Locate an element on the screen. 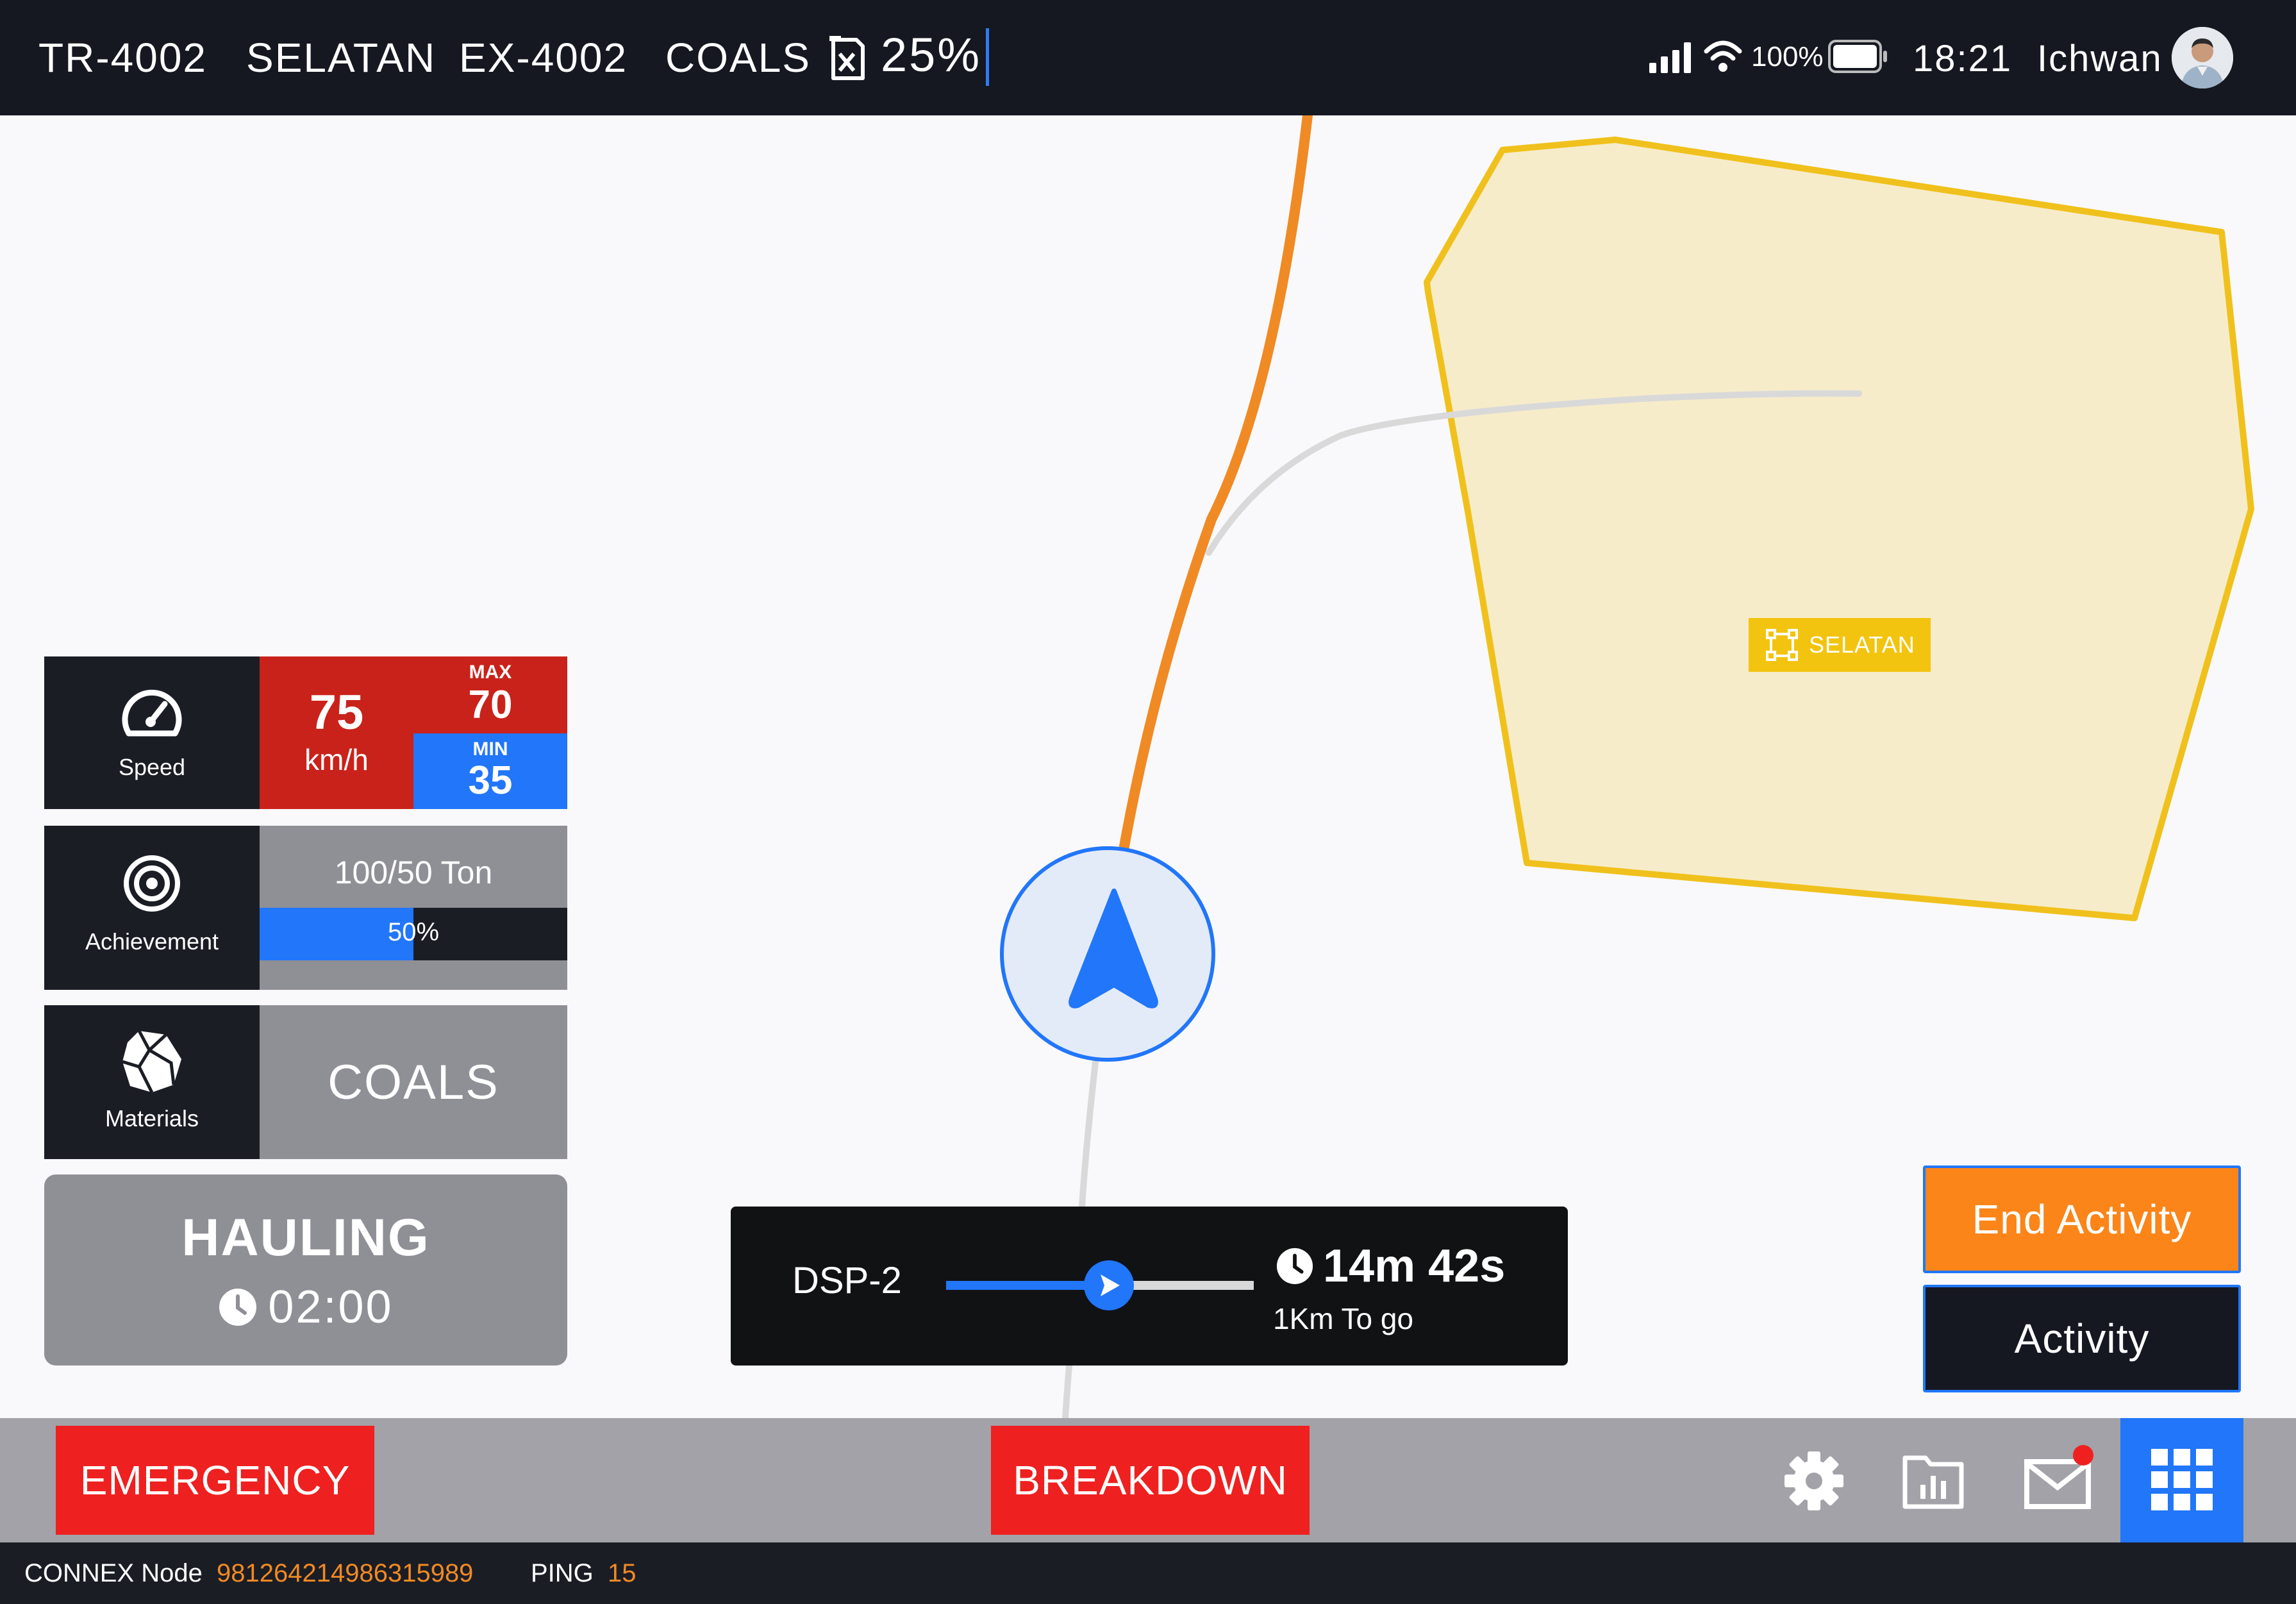  end-activity-button: End Activity is located at coordinates (2082, 1219).